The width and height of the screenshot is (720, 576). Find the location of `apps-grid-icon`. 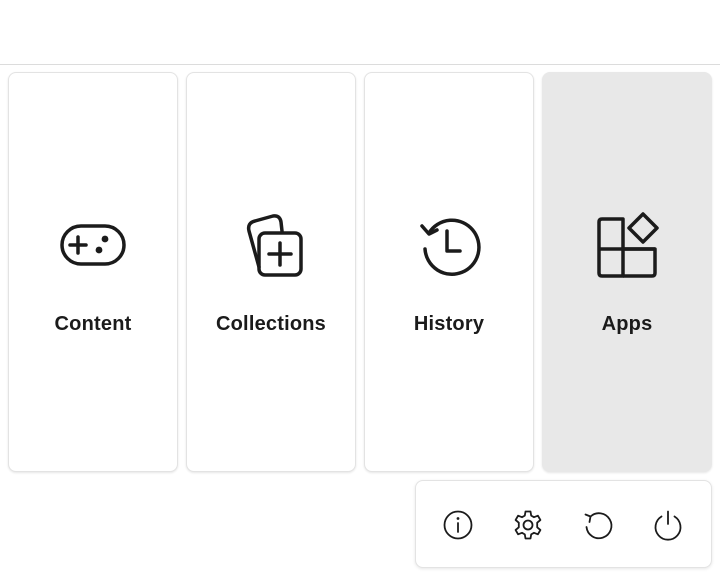

apps-grid-icon is located at coordinates (628, 245).